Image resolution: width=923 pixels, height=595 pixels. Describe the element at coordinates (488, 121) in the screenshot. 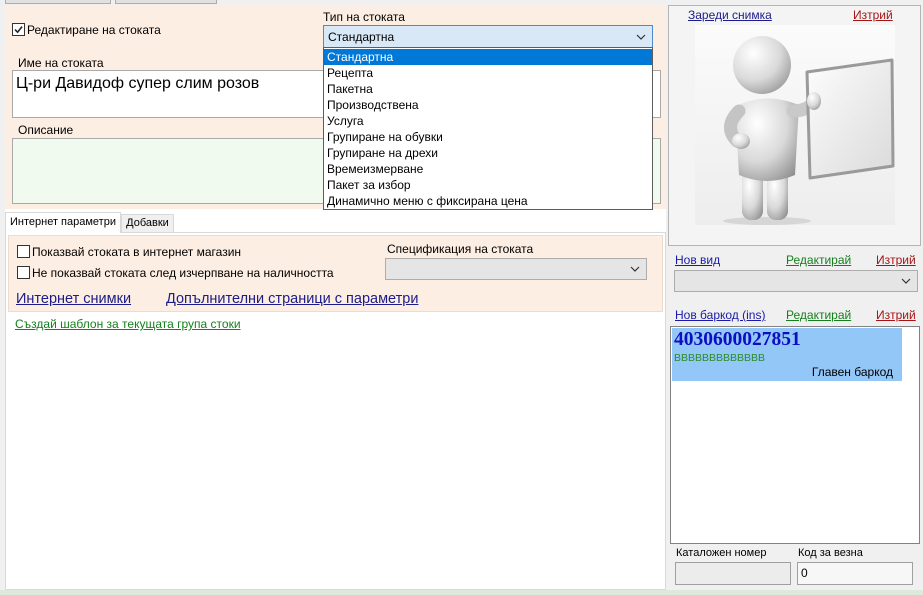

I see `type-option: Услуга` at that location.